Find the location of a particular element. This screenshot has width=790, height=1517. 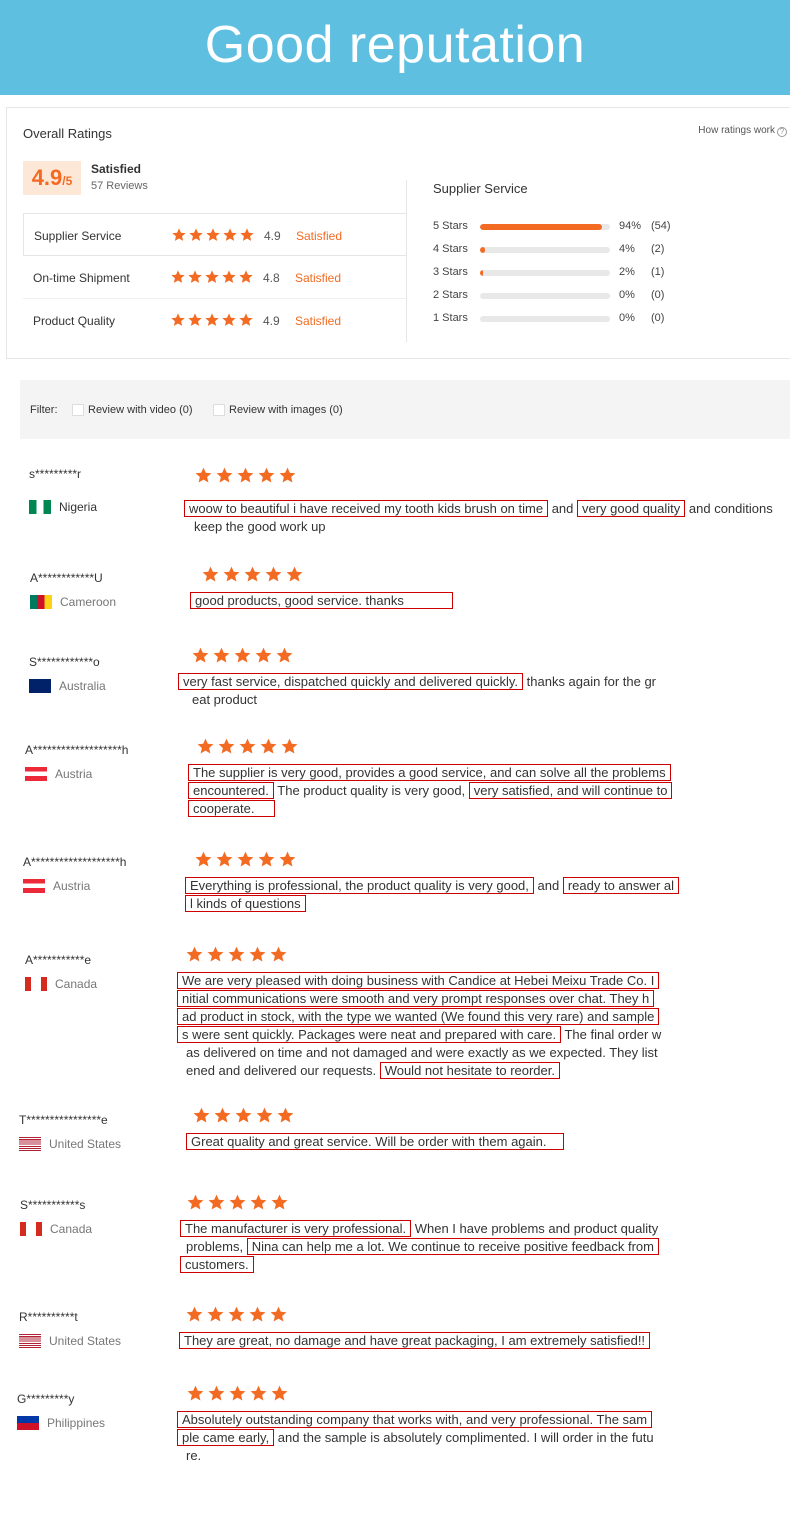

distribution-label: 5 Stars is located at coordinates (450, 226).